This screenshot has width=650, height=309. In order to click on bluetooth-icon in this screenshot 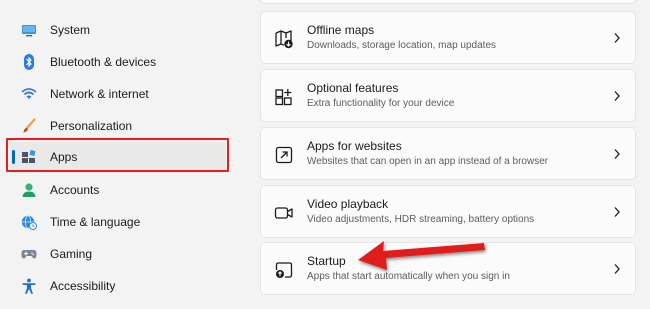, I will do `click(29, 62)`.